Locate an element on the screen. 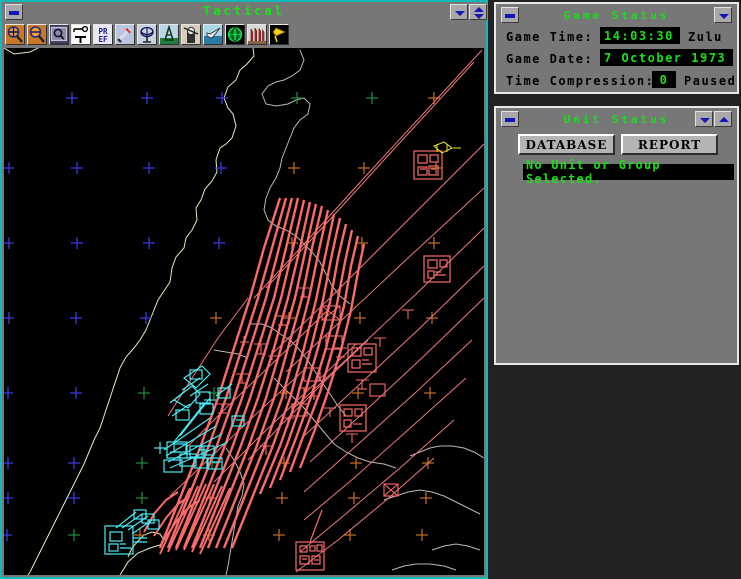 The image size is (741, 579). updown-arrows-icon is located at coordinates (478, 12).